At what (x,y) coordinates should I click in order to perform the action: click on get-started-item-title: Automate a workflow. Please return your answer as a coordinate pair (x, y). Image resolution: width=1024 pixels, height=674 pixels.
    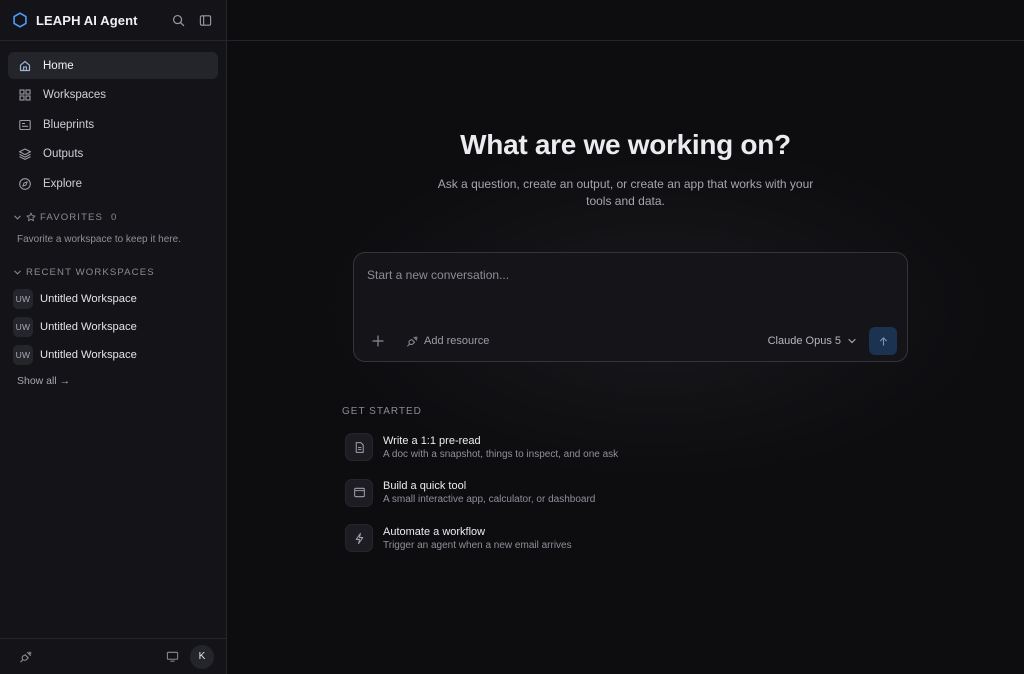
    Looking at the image, I should click on (434, 531).